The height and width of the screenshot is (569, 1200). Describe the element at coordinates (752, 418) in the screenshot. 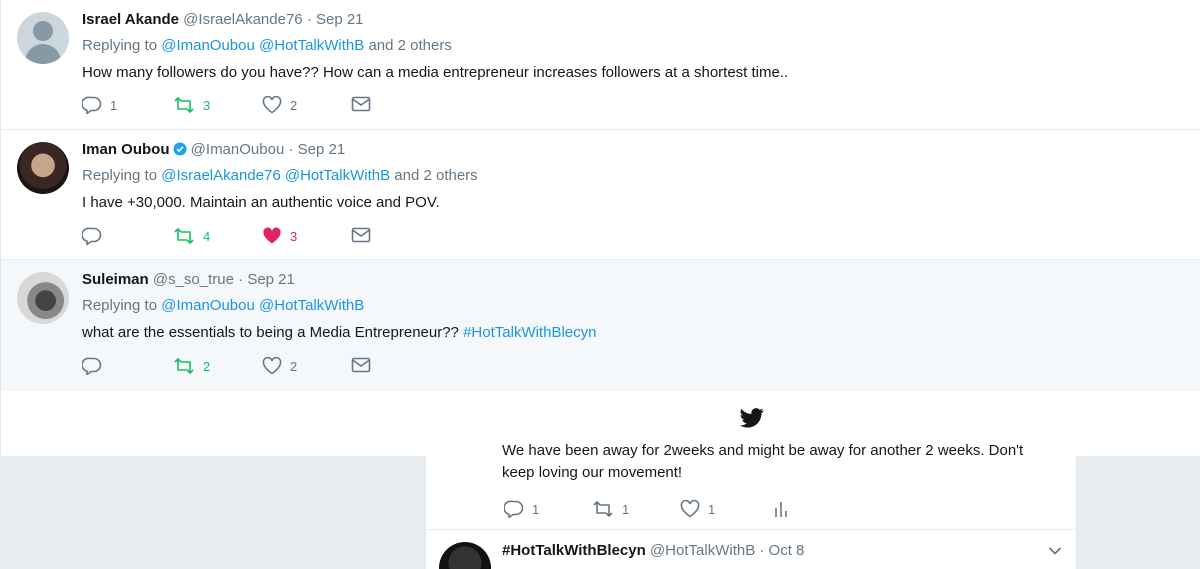

I see `twitter-bird-icon` at that location.